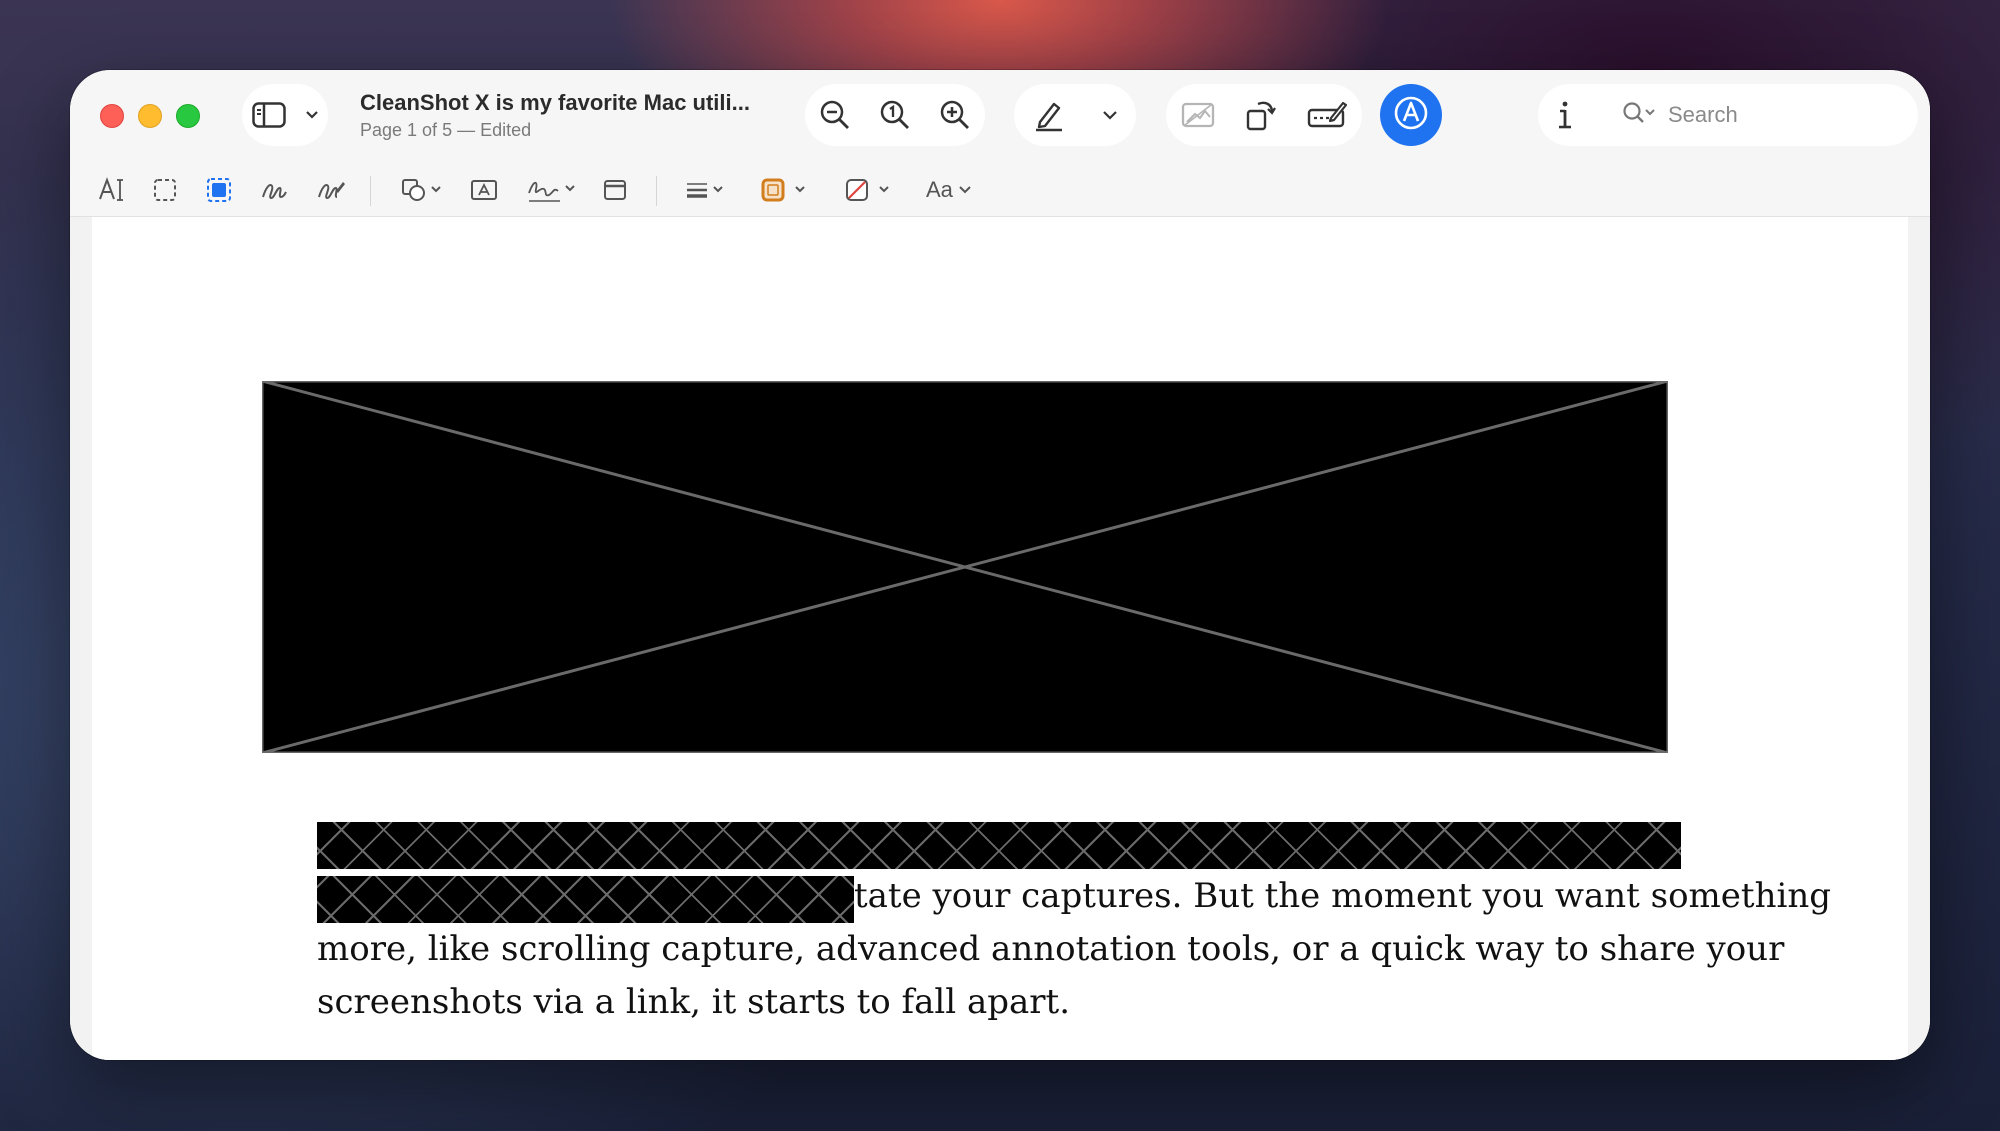 The width and height of the screenshot is (2000, 1131). What do you see at coordinates (1565, 115) in the screenshot?
I see `info-icon` at bounding box center [1565, 115].